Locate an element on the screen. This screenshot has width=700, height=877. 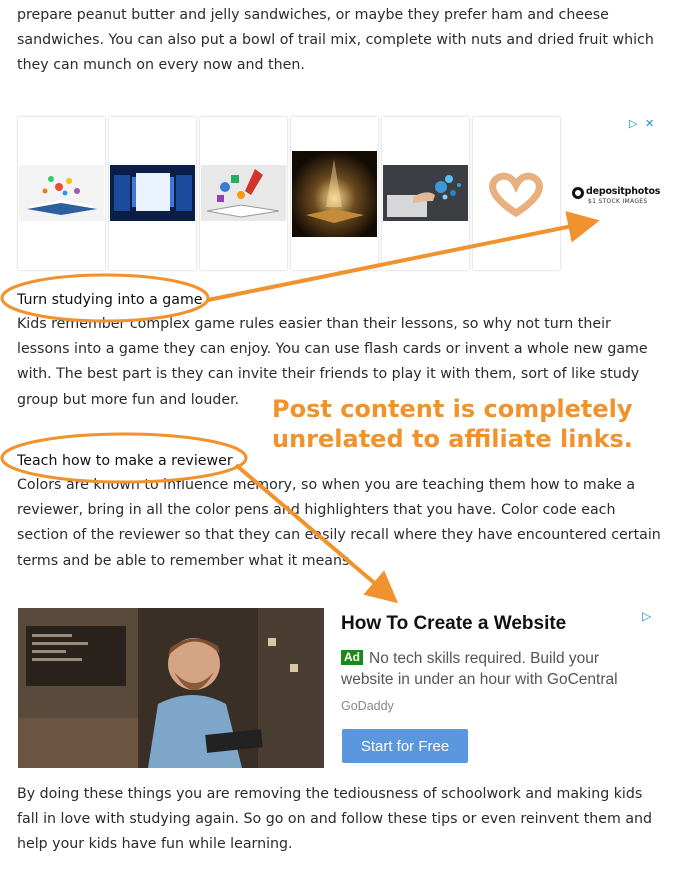
heart-hands-icon is located at coordinates (516, 193).